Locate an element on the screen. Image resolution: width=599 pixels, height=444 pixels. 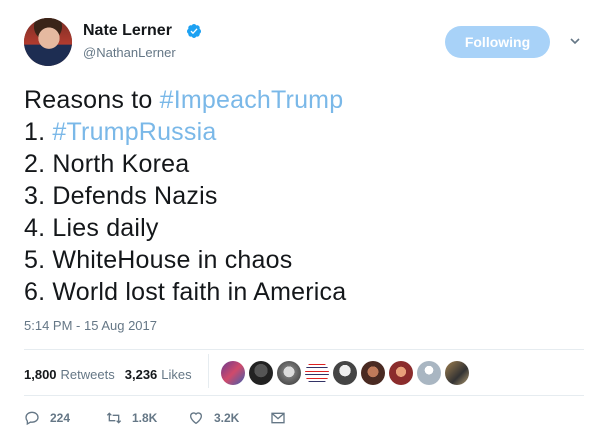
chevron-down-icon is located at coordinates (575, 41).